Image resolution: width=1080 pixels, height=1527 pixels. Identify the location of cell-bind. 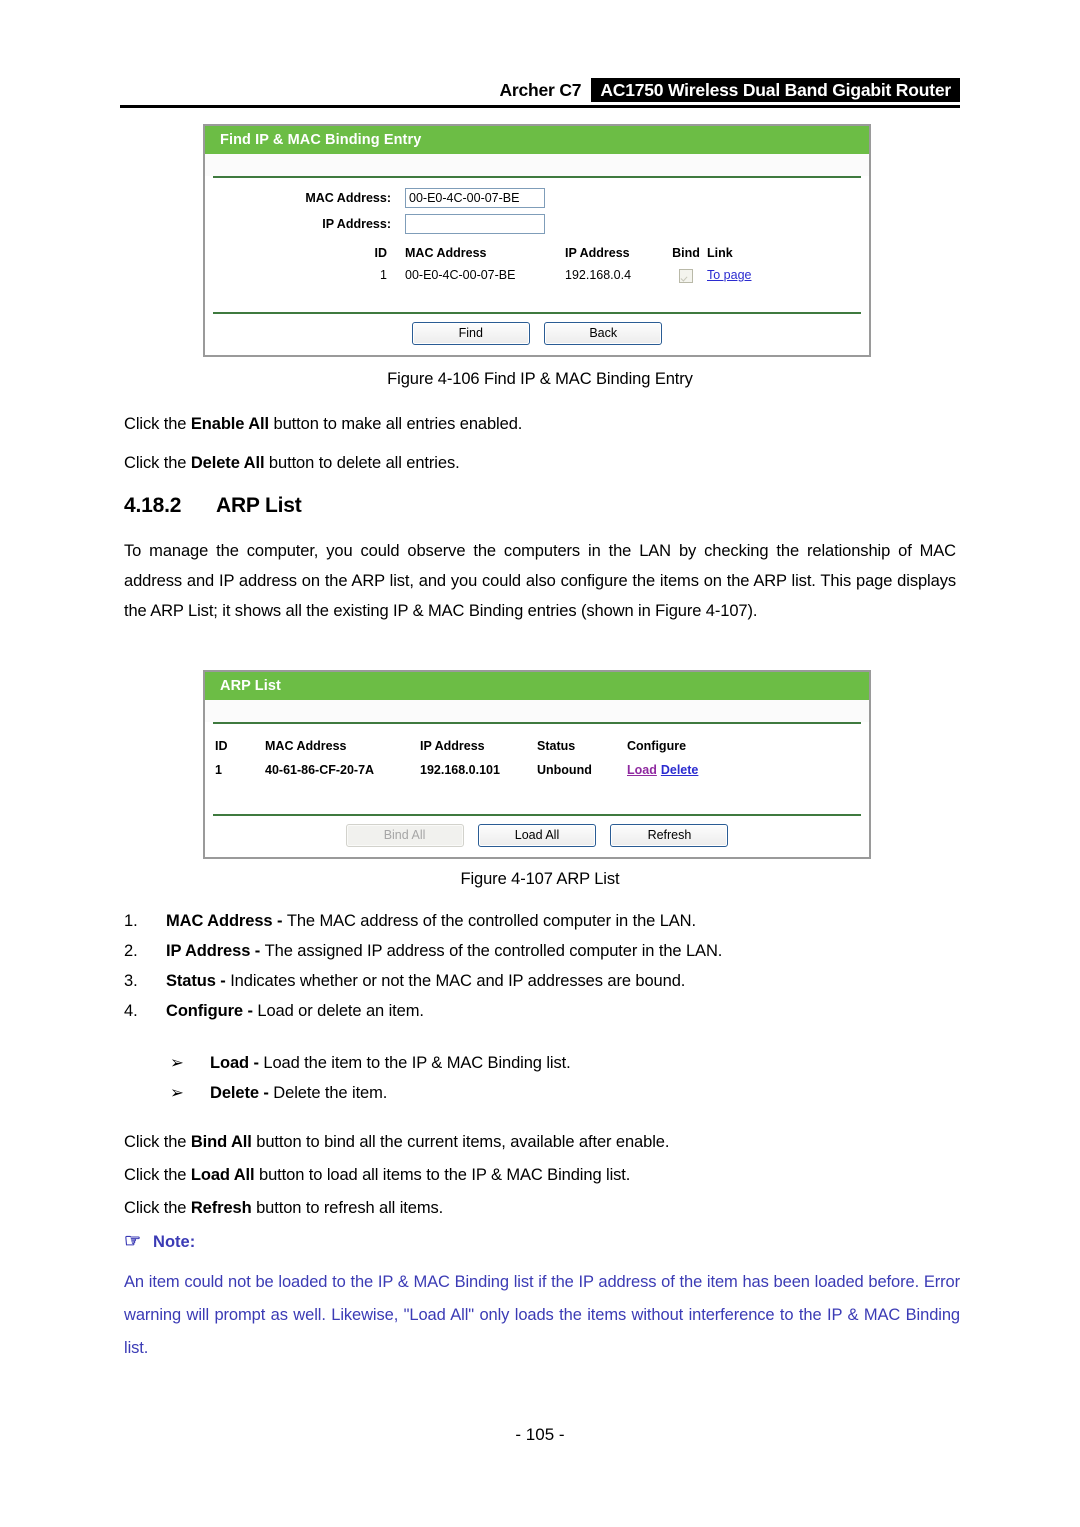
(686, 275).